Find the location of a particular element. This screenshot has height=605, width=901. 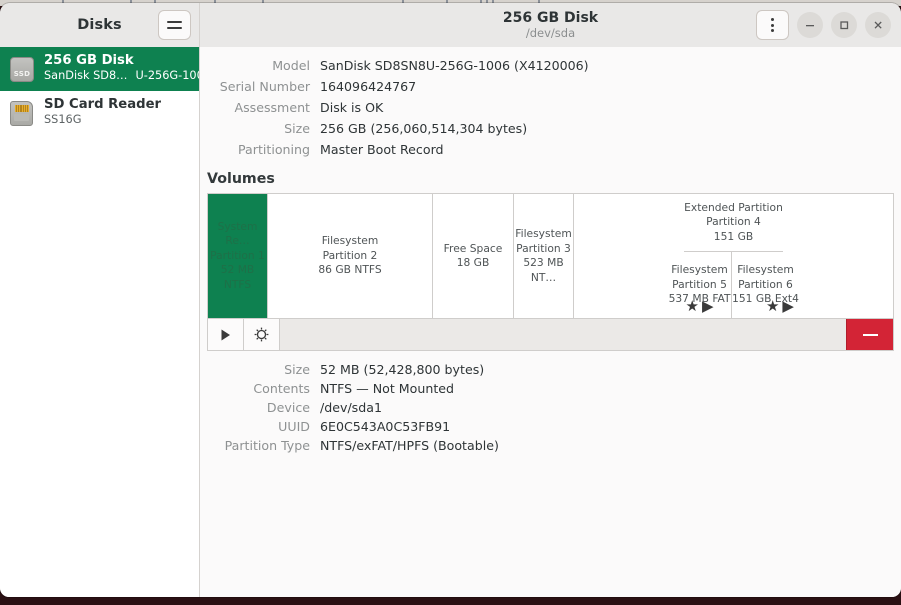

free-space-label: Free Space 18 GB is located at coordinates (473, 256).